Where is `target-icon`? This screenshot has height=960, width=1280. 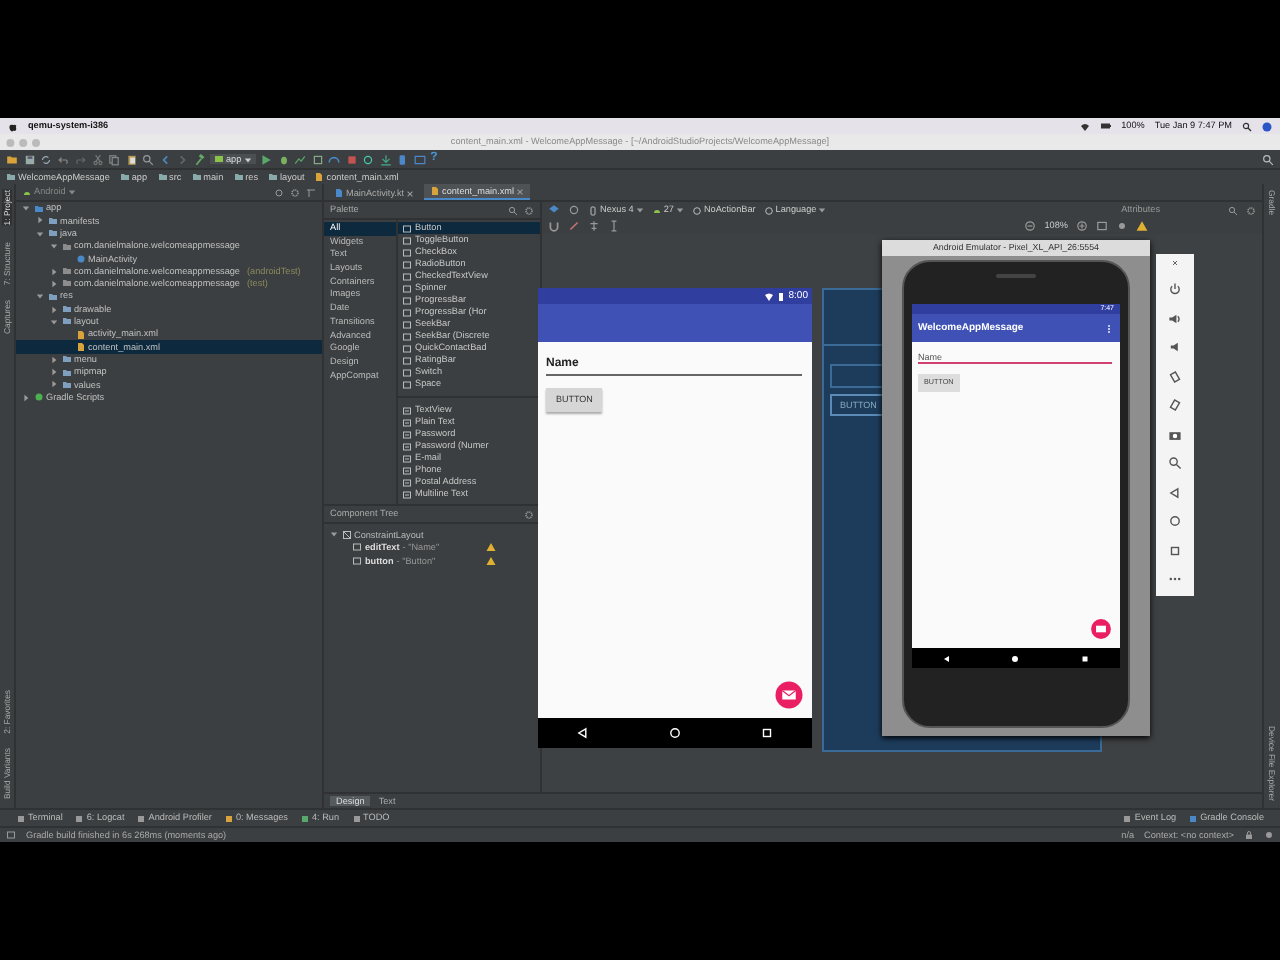 target-icon is located at coordinates (279, 192).